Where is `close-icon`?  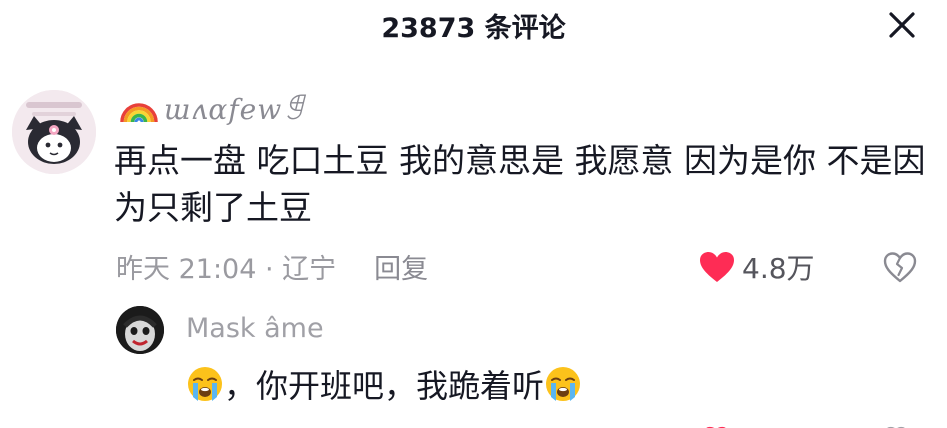
close-icon is located at coordinates (902, 25).